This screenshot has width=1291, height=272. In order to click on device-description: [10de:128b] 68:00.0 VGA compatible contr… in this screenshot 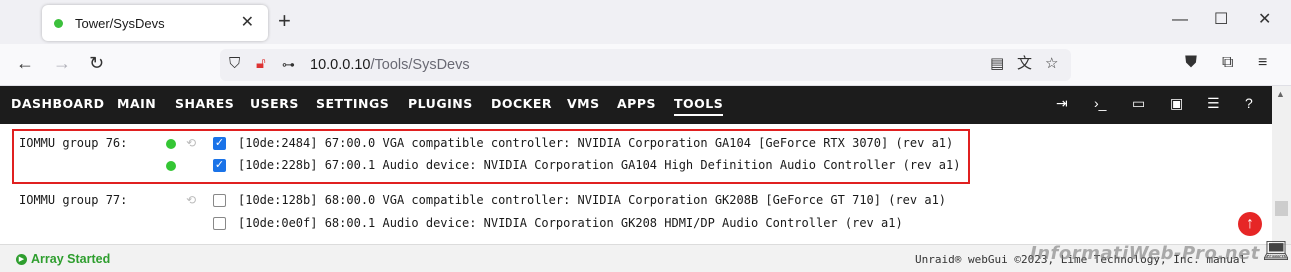, I will do `click(592, 200)`.